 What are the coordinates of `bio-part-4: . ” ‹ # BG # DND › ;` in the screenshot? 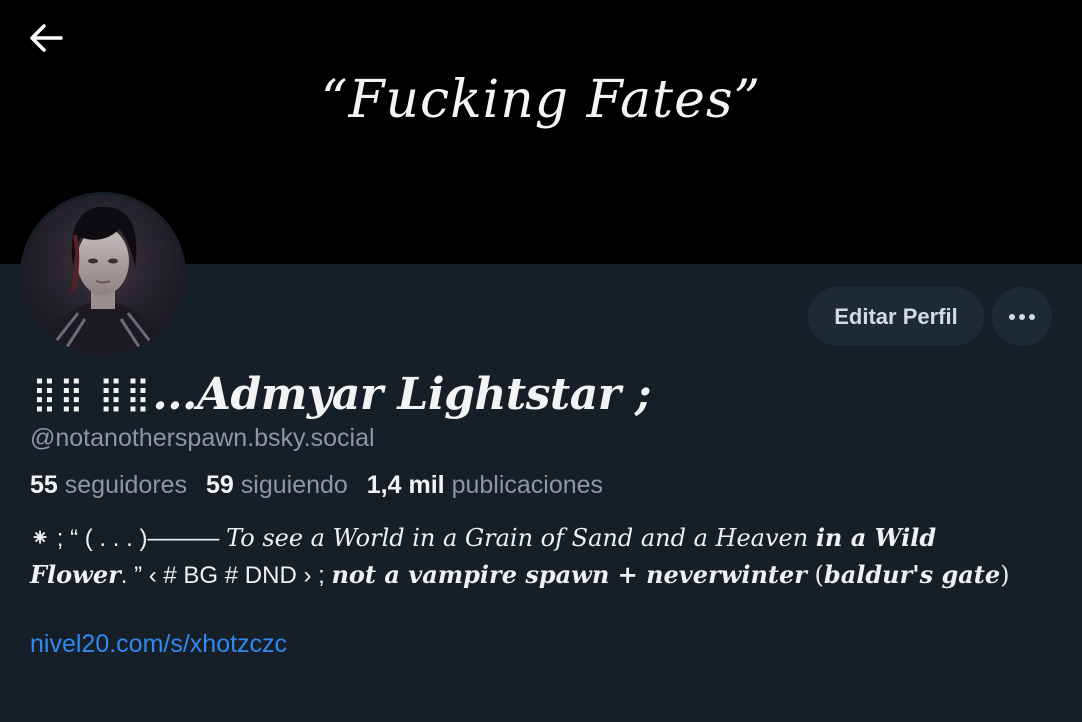 It's located at (226, 575).